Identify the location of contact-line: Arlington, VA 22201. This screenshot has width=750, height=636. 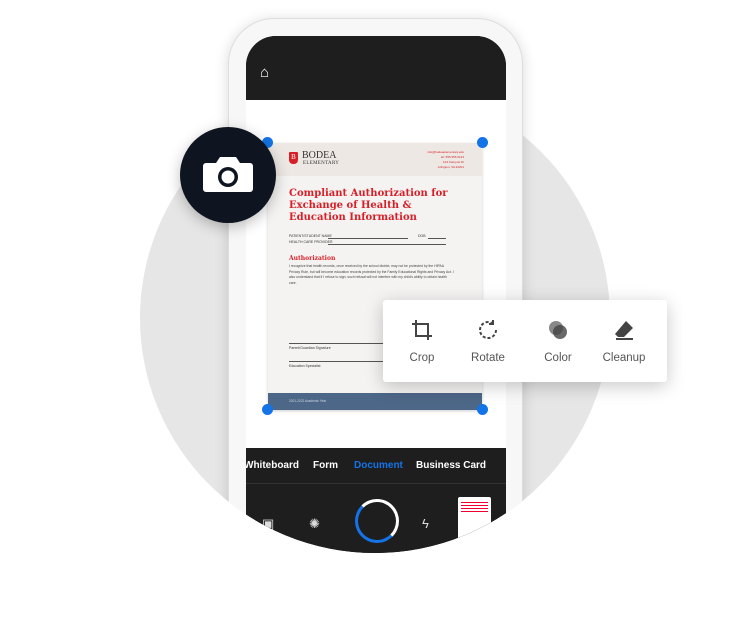
(450, 167).